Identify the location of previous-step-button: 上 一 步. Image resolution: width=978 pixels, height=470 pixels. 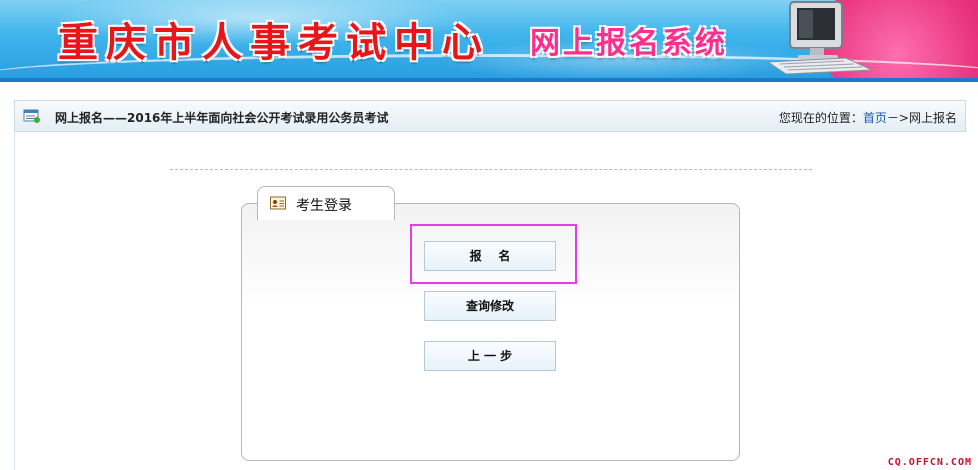
(490, 356).